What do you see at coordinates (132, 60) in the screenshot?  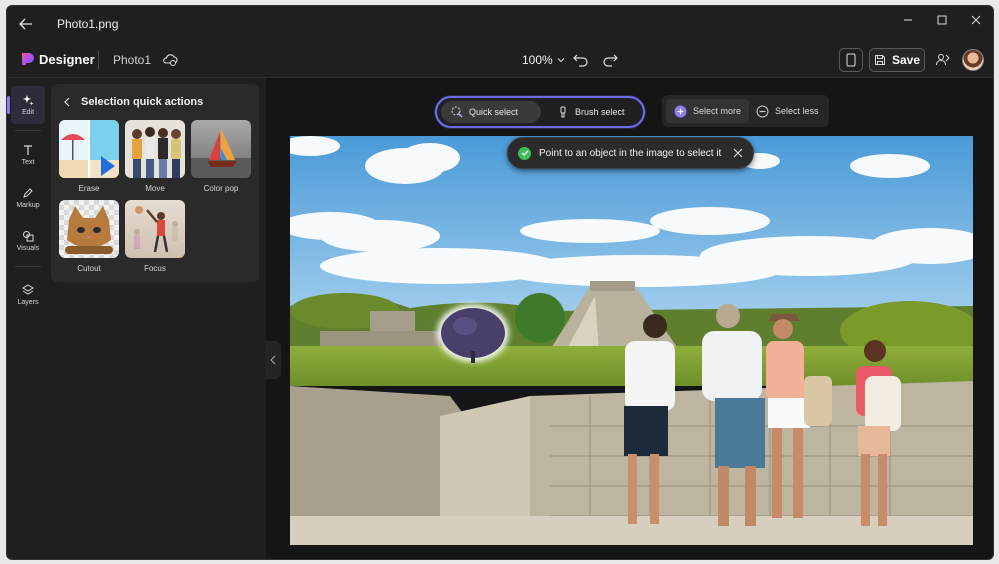 I see `document-name: Photo1` at bounding box center [132, 60].